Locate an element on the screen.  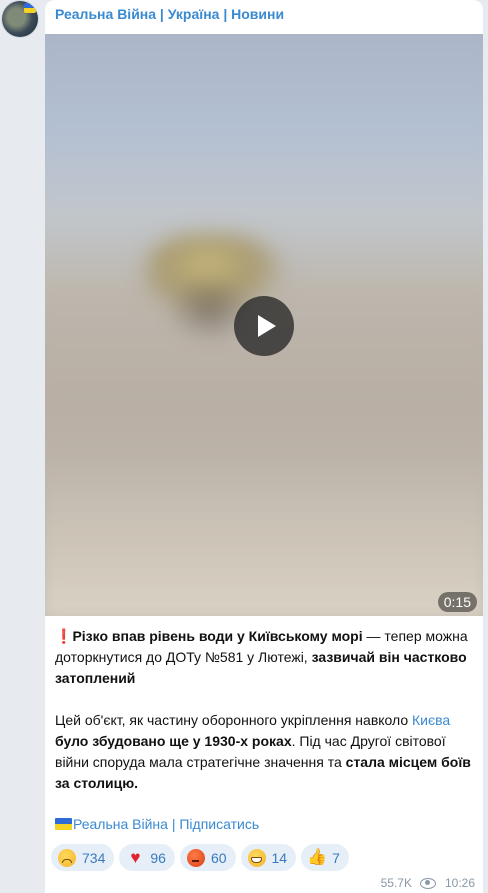
exclamation-icon: ❗ is located at coordinates (64, 636).